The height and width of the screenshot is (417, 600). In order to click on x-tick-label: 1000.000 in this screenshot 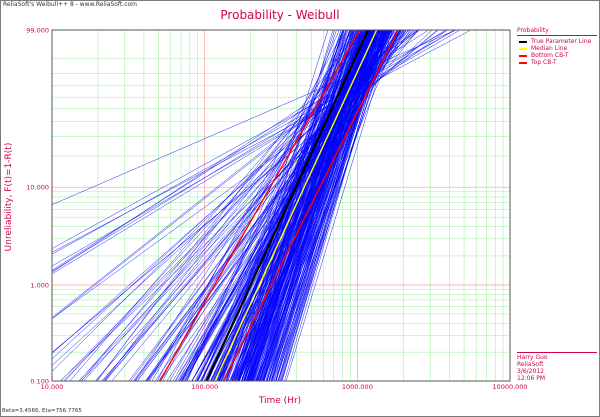, I will do `click(357, 387)`.